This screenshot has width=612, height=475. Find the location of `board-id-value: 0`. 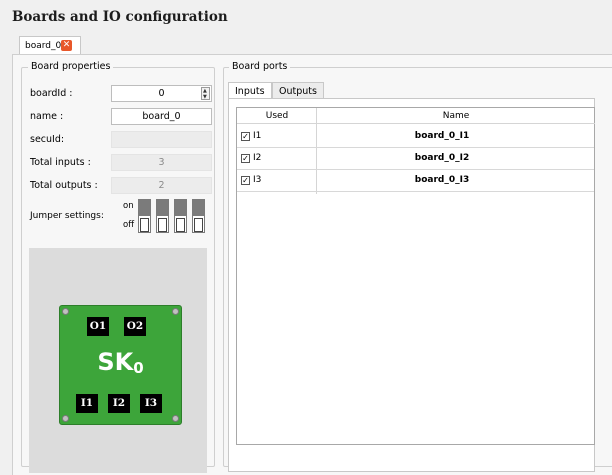

board-id-value: 0 is located at coordinates (161, 93).